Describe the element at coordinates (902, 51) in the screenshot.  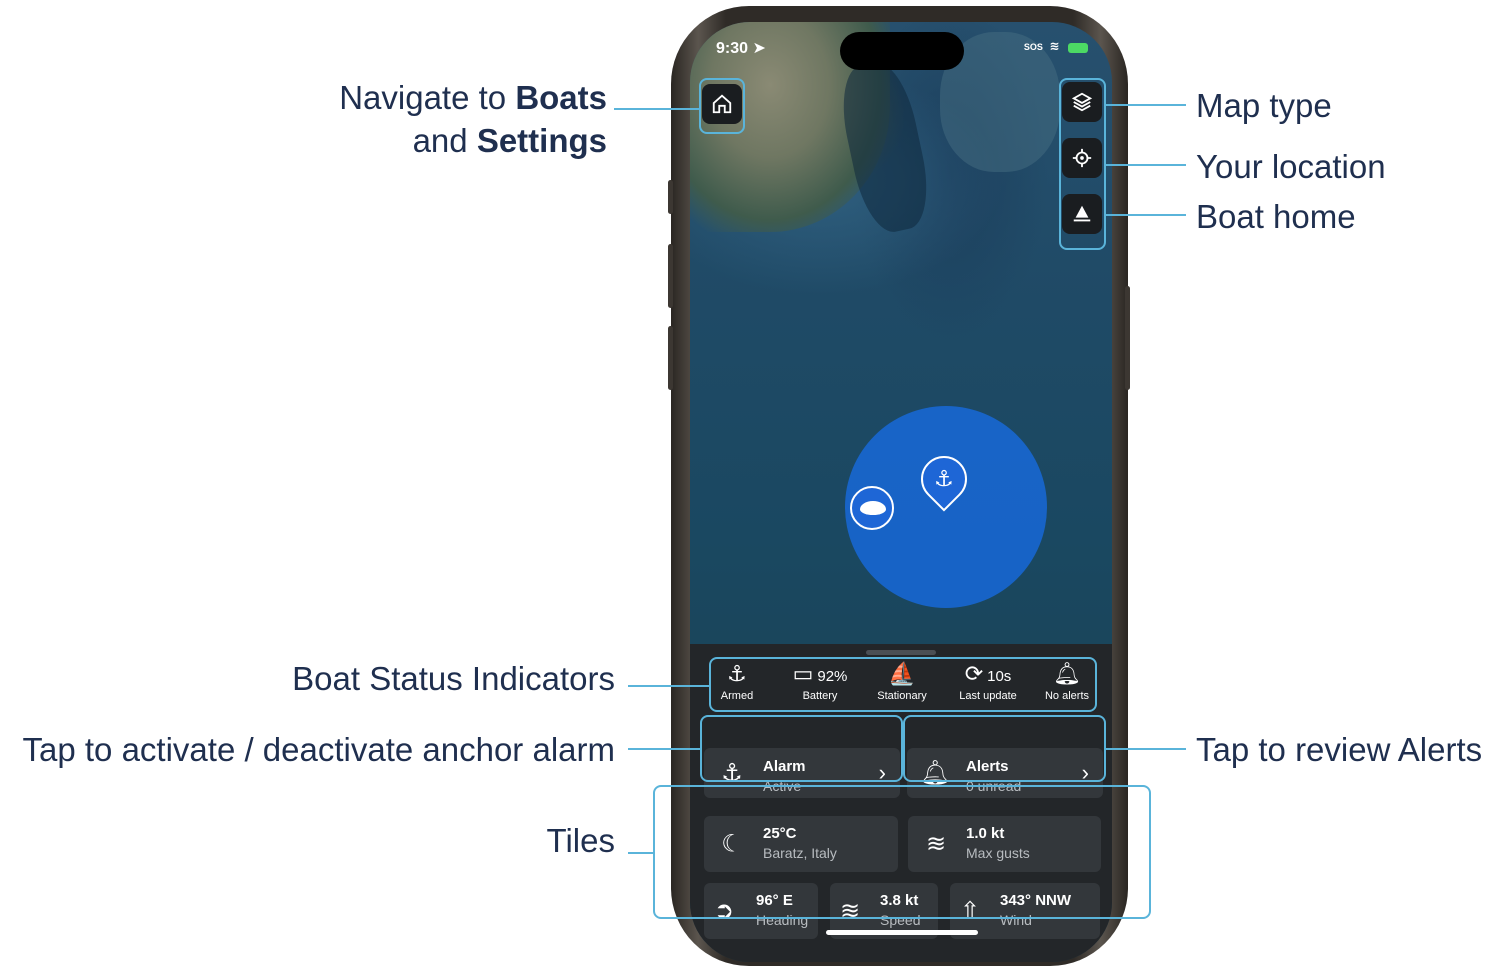
I see `dynamic-island` at that location.